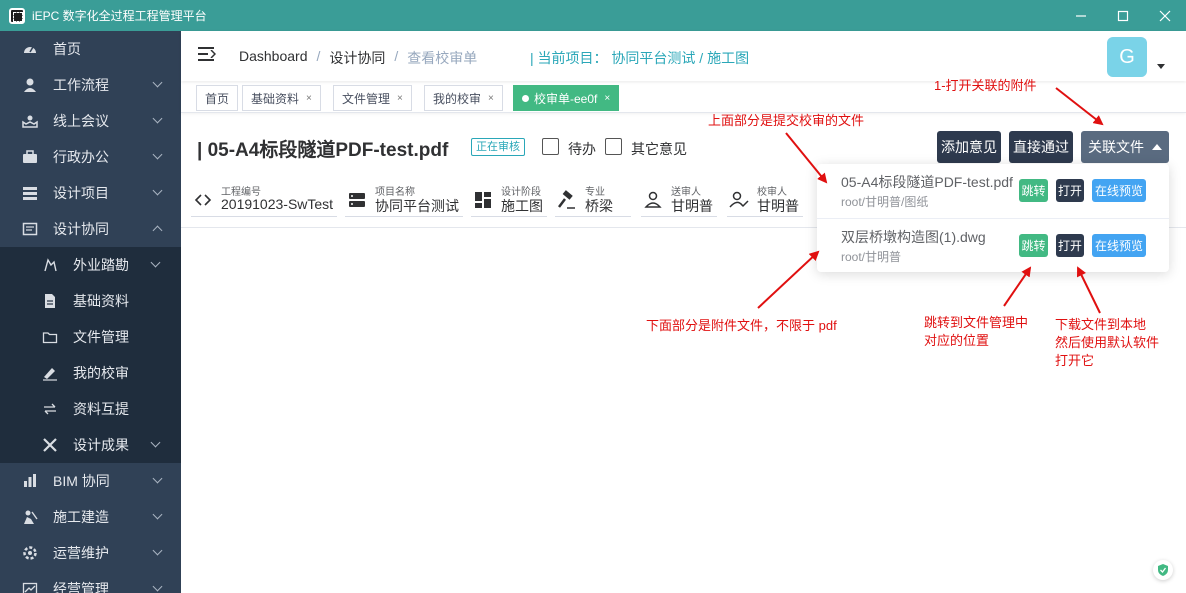 The height and width of the screenshot is (593, 1186). I want to click on sidebar-item-label: 运营维护, so click(81, 553).